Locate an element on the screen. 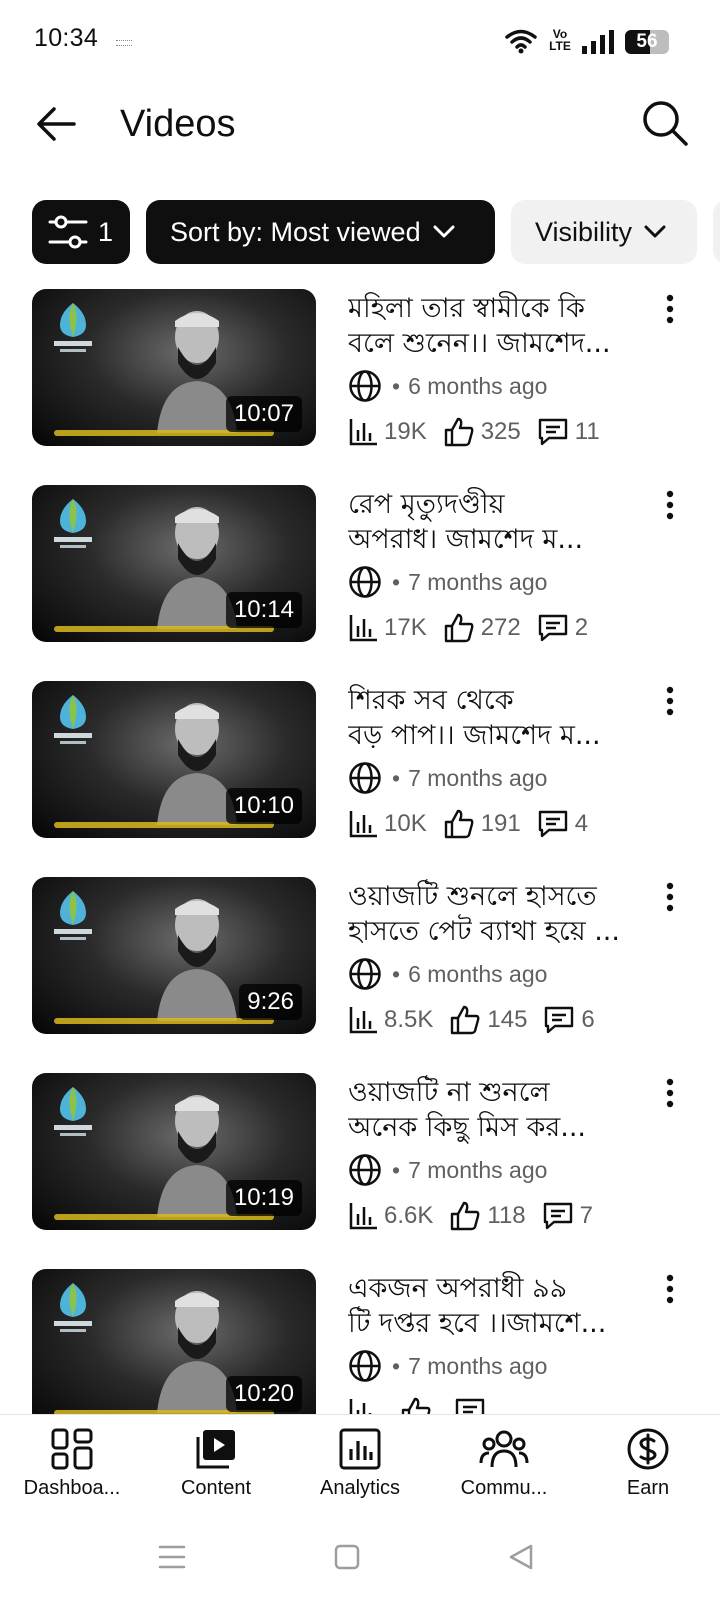 The height and width of the screenshot is (1600, 720). back-nav-icon is located at coordinates (521, 1557).